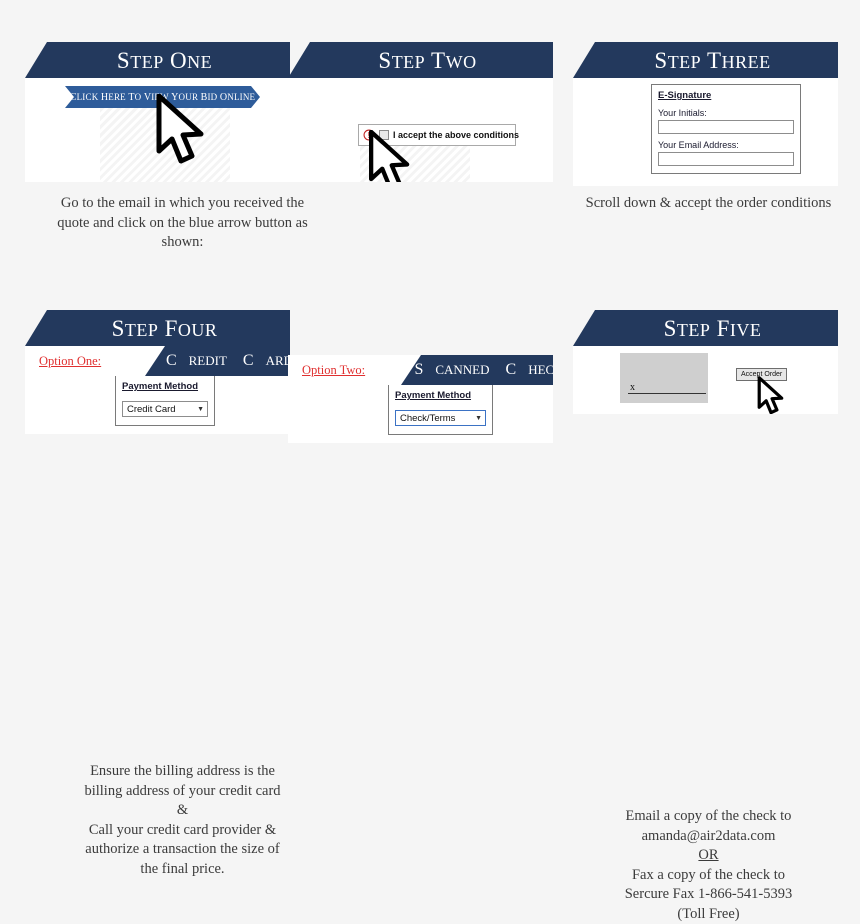 Image resolution: width=860 pixels, height=924 pixels. I want to click on payment-method-select: Check/Terms ▼, so click(440, 418).